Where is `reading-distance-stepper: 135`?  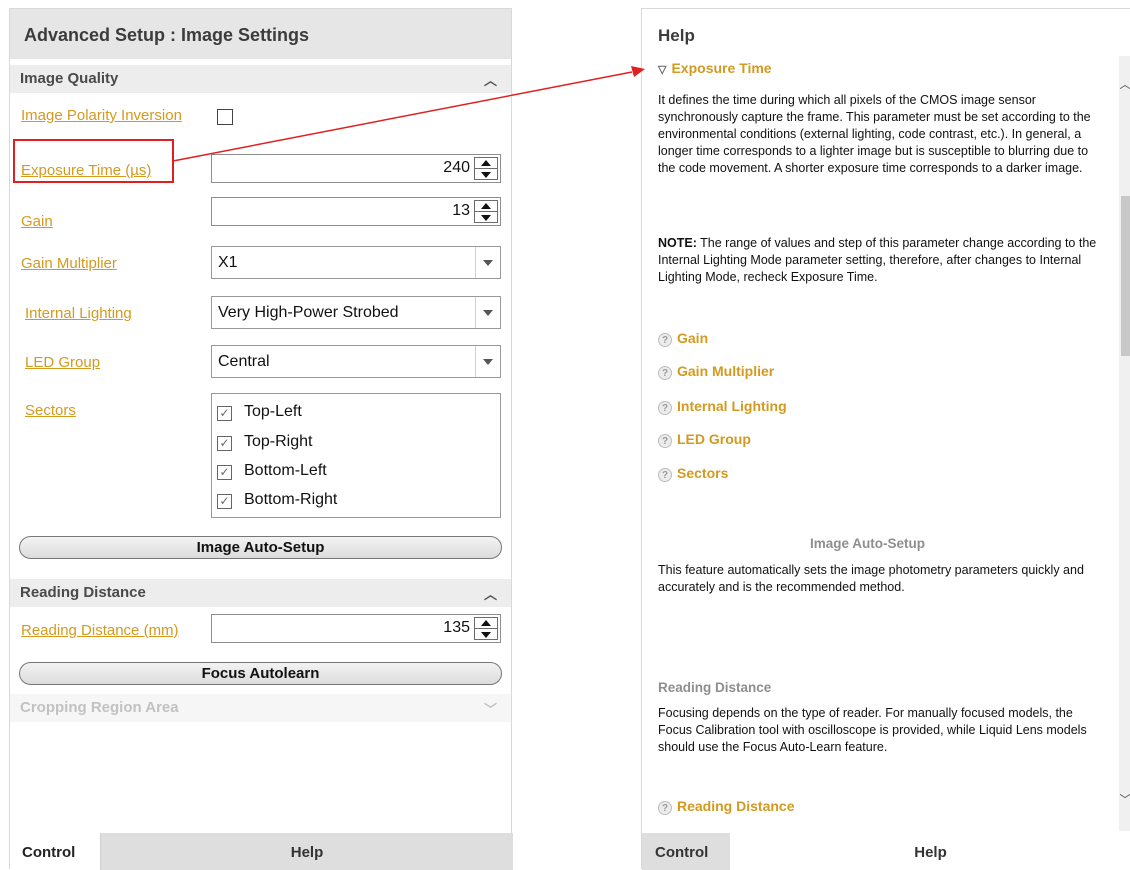
reading-distance-stepper: 135 is located at coordinates (356, 628).